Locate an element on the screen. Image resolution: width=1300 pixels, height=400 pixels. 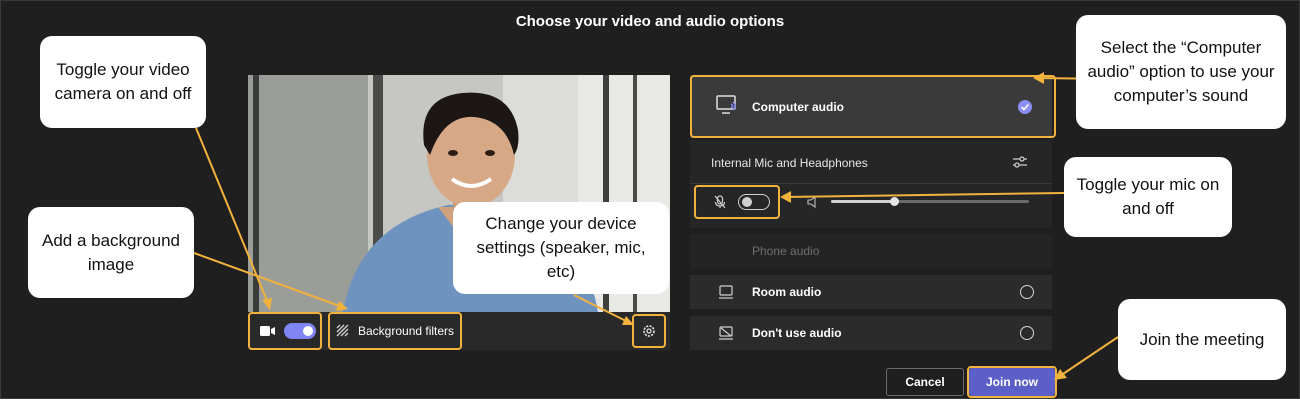
panel-divider is located at coordinates (871, 183).